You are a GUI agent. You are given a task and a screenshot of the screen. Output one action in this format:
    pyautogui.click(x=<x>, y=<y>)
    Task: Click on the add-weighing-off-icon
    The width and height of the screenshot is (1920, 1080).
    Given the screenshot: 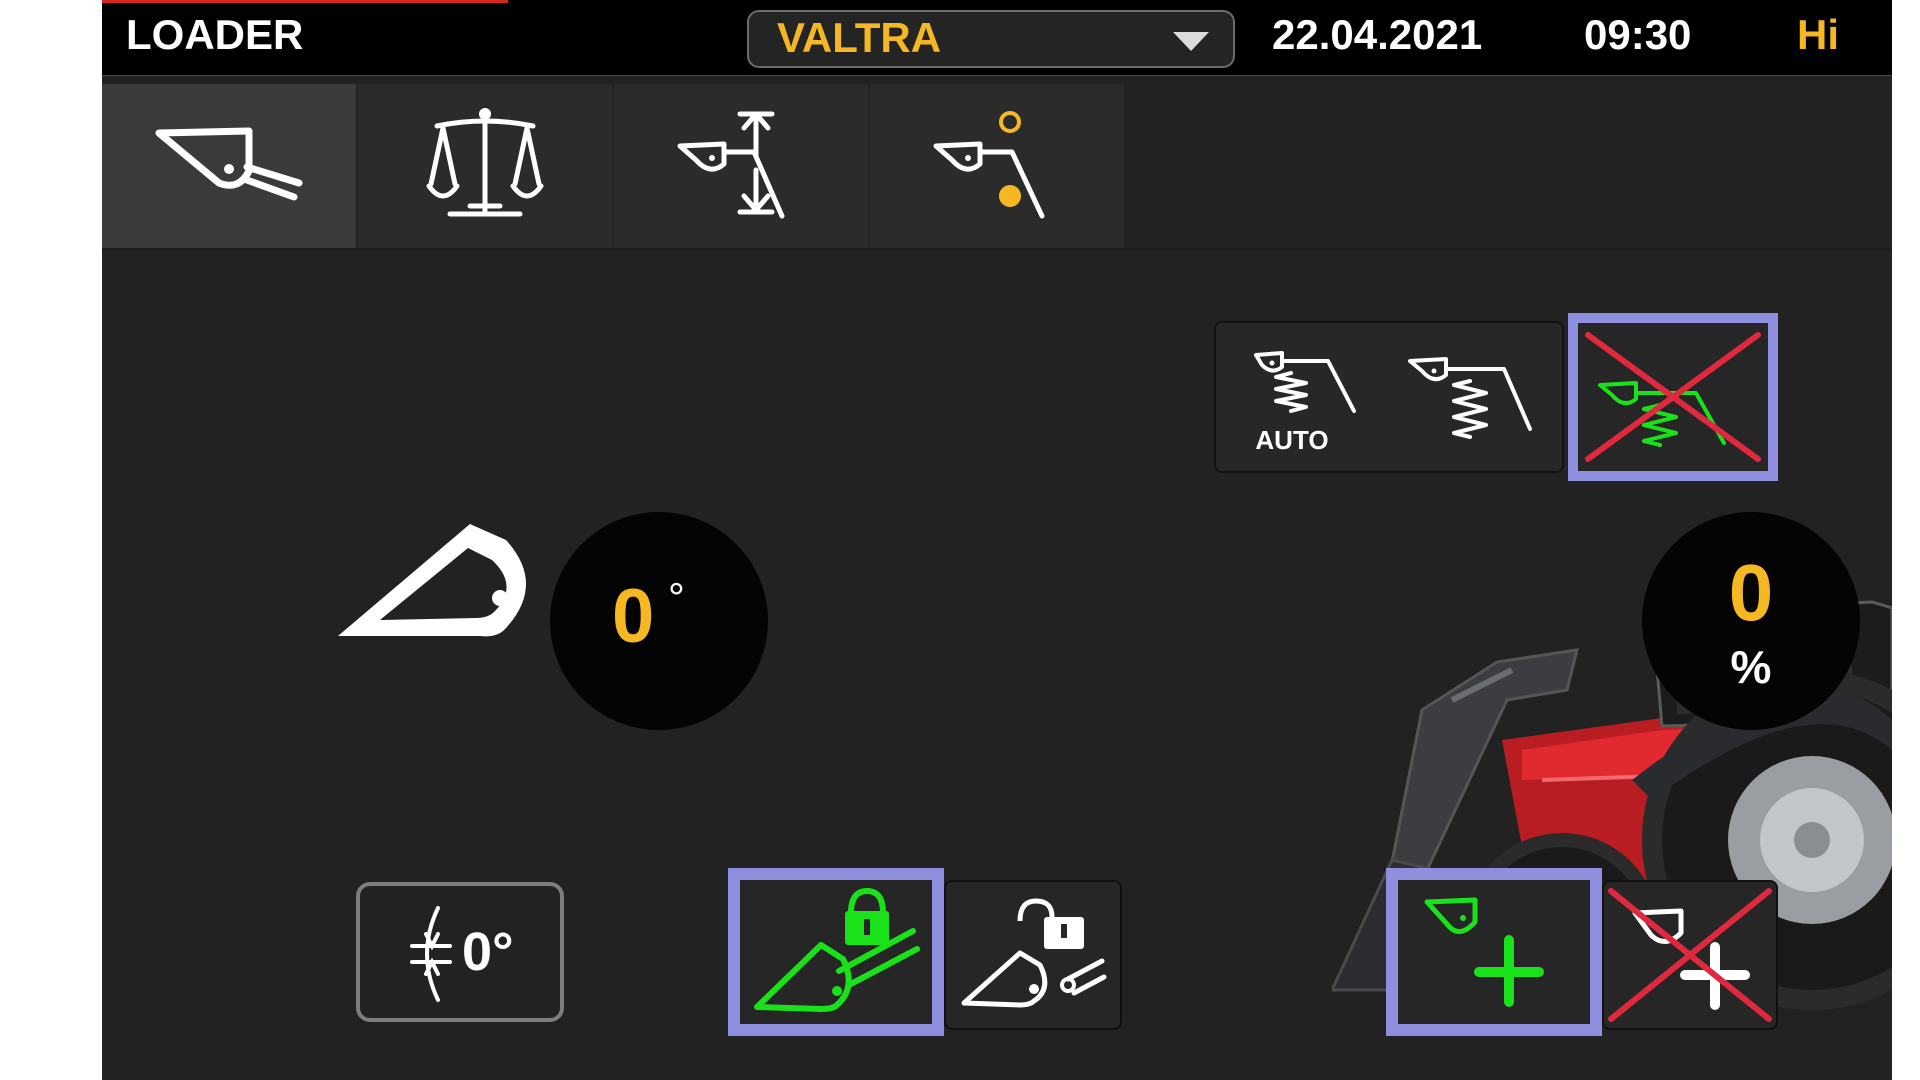 What is the action you would take?
    pyautogui.click(x=1690, y=955)
    